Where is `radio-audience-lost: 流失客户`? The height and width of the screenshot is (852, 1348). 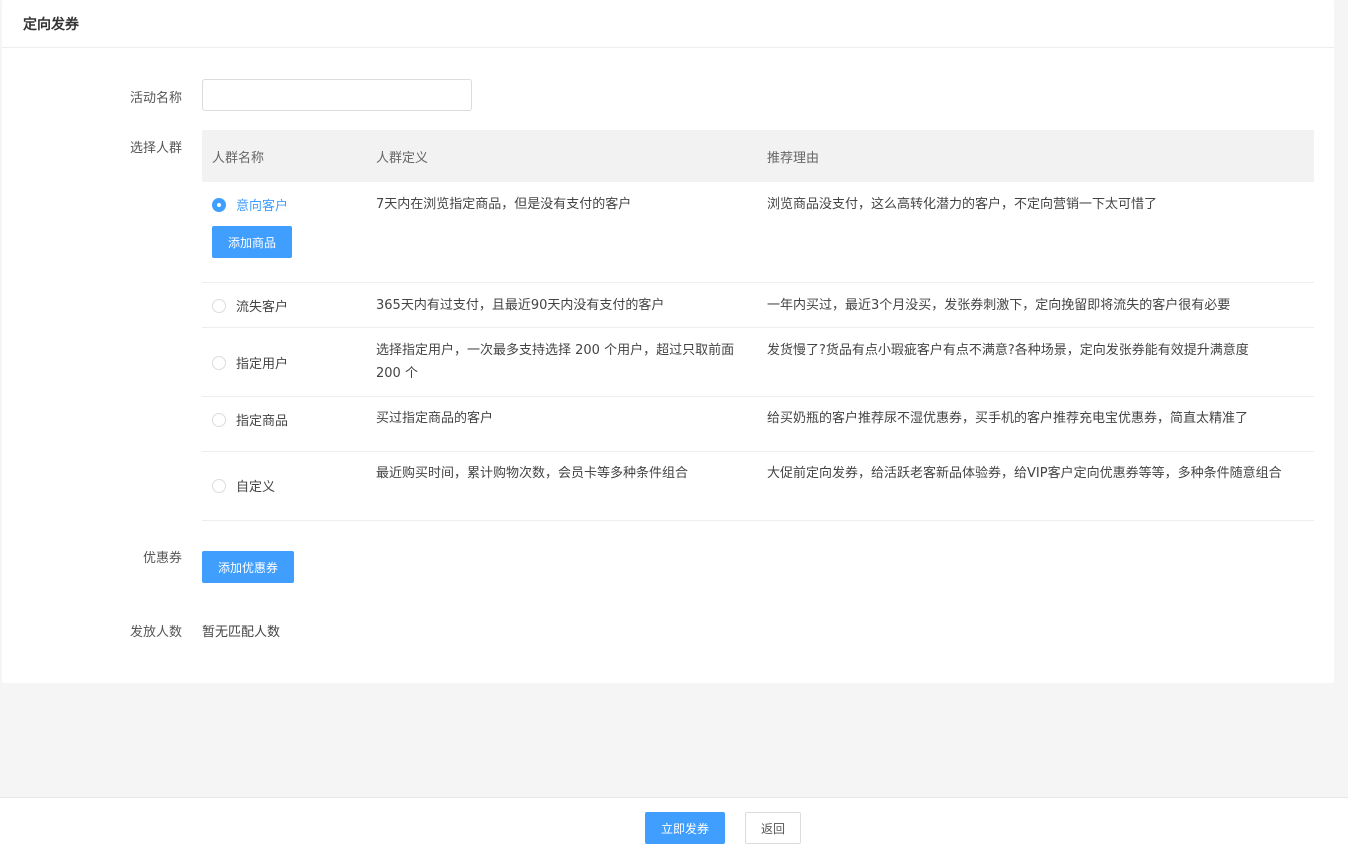
radio-audience-lost: 流失客户 is located at coordinates (250, 305).